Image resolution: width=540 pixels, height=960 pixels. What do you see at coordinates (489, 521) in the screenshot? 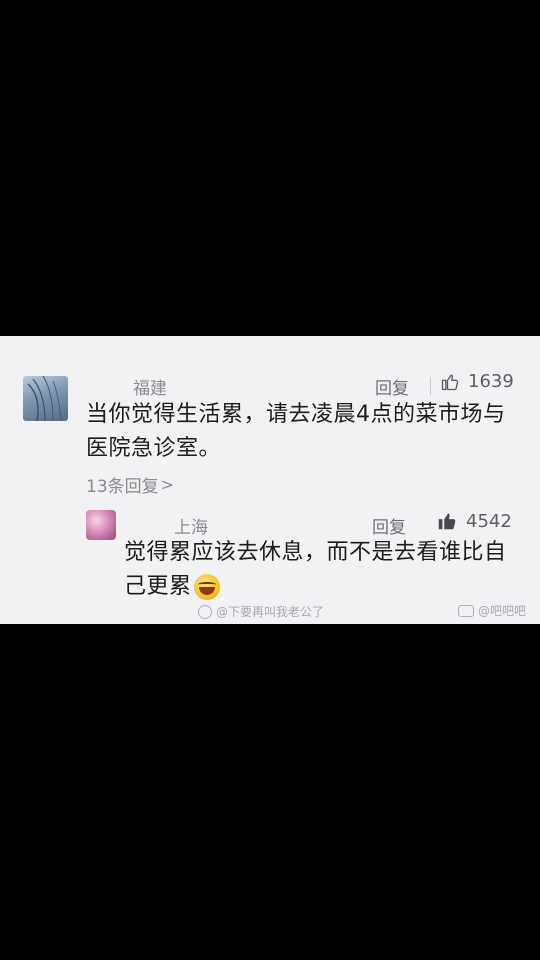
I see `reply-like-count: 4542` at bounding box center [489, 521].